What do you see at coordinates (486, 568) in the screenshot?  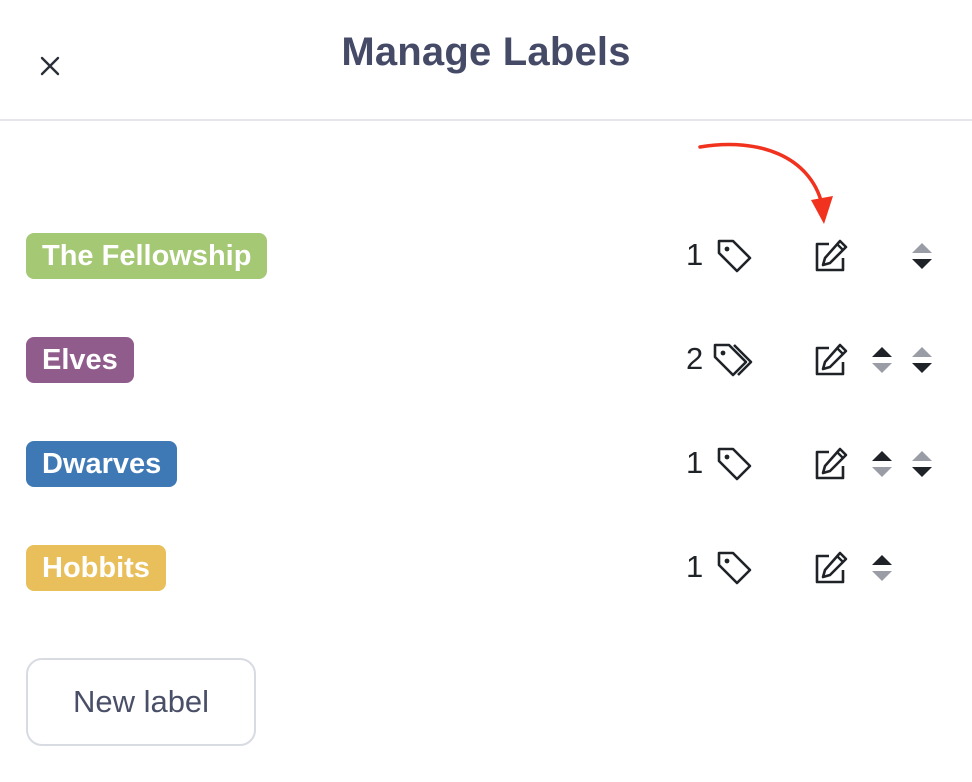 I see `label-row: Hobbits 1` at bounding box center [486, 568].